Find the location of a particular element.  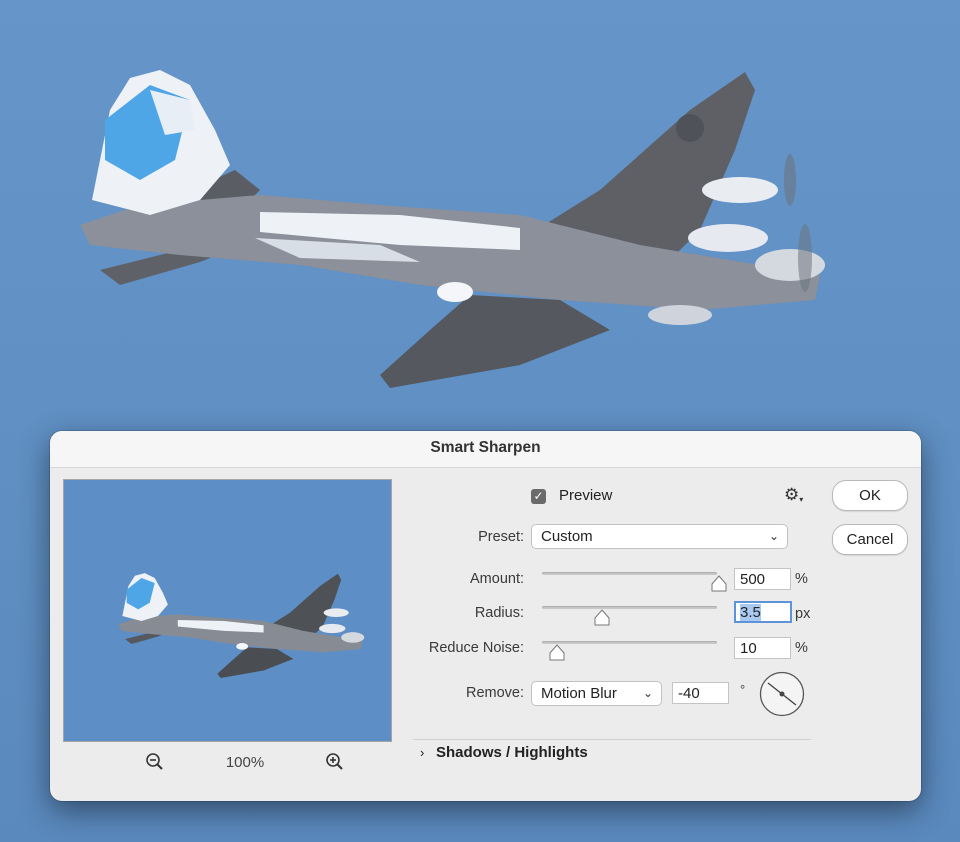

reduce-noise-input: 10 is located at coordinates (762, 648).